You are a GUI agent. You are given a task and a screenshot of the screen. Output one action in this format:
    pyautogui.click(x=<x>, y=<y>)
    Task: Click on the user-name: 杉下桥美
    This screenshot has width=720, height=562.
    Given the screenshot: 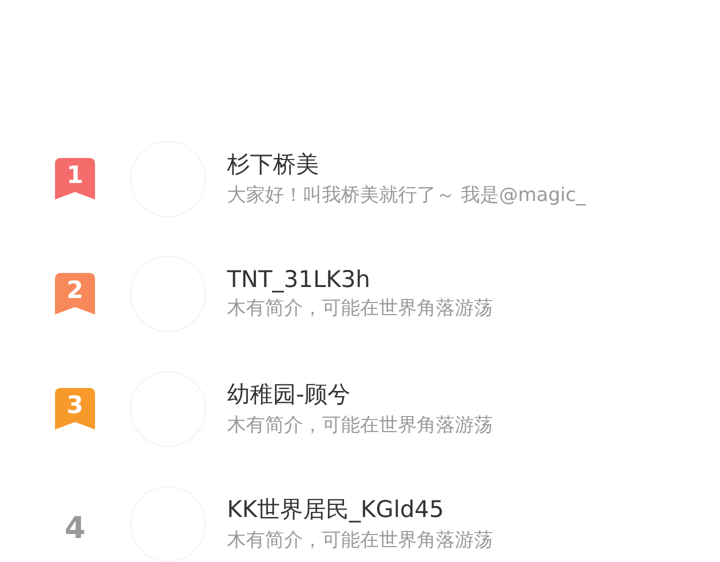 What is the action you would take?
    pyautogui.click(x=406, y=164)
    